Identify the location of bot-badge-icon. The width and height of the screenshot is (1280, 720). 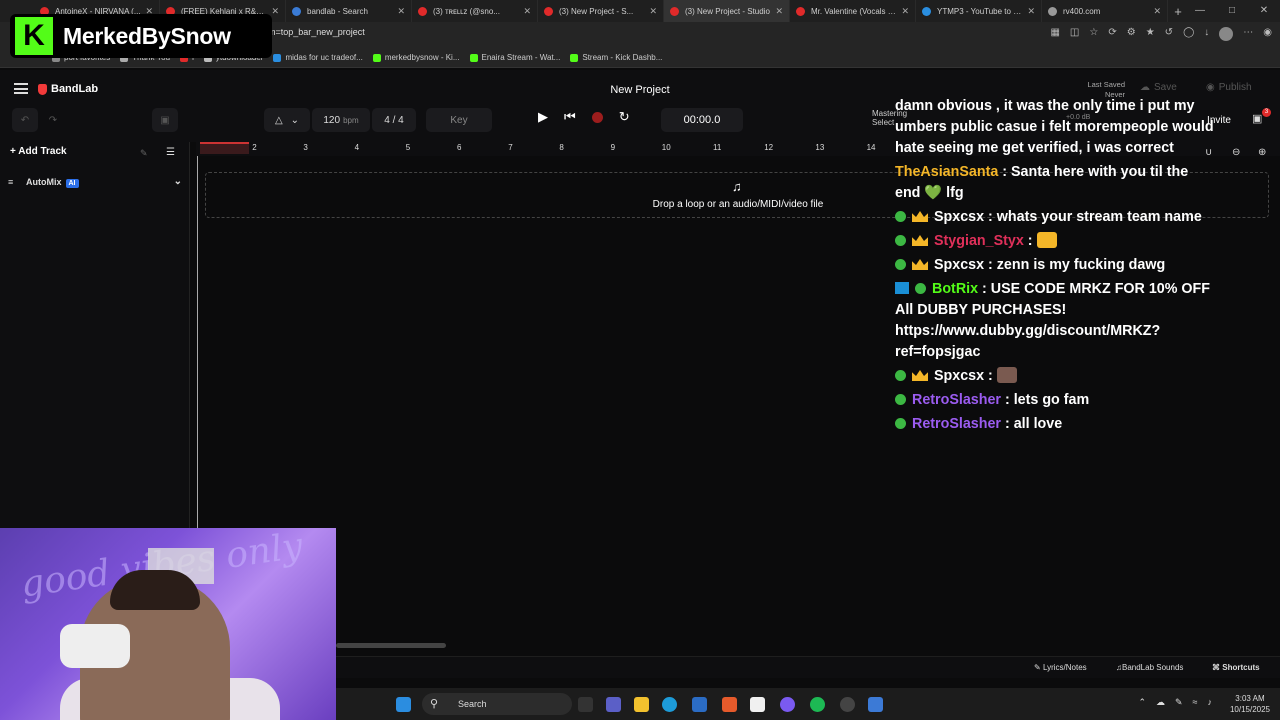
(902, 288).